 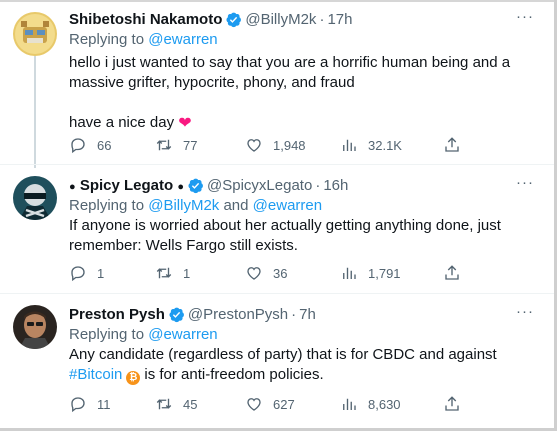 I want to click on tweet-time: 16h, so click(x=335, y=185).